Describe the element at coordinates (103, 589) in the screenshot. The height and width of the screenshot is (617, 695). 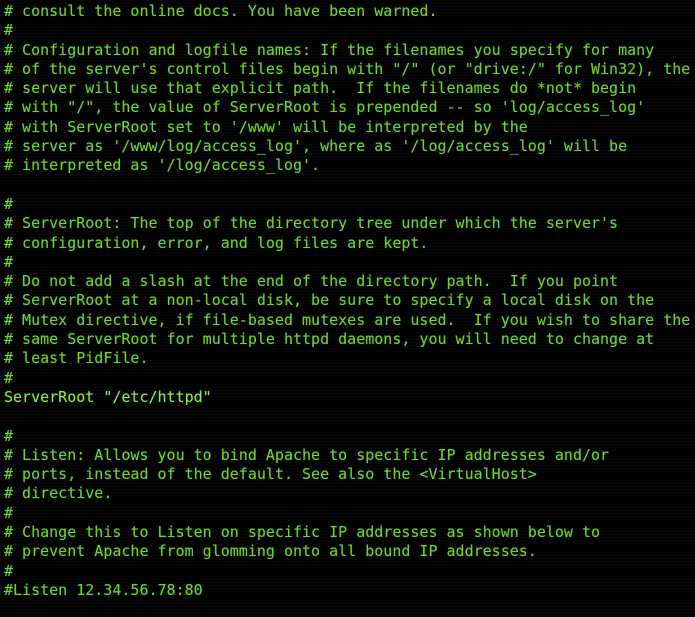
I see `terminal-line: #Listen 12.34.56.78:80` at that location.